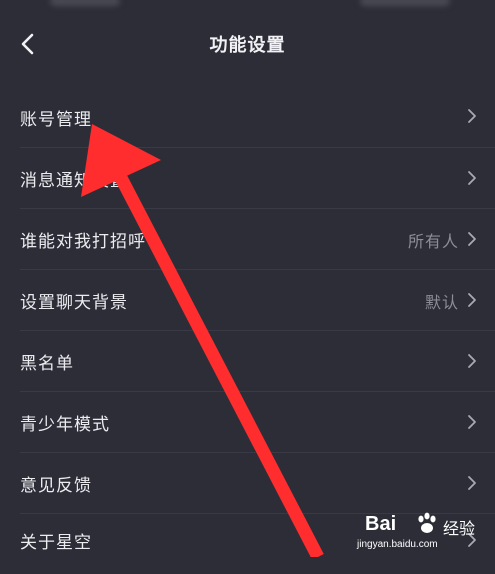 This screenshot has width=495, height=574. I want to click on page-title: 功能设置, so click(247, 45).